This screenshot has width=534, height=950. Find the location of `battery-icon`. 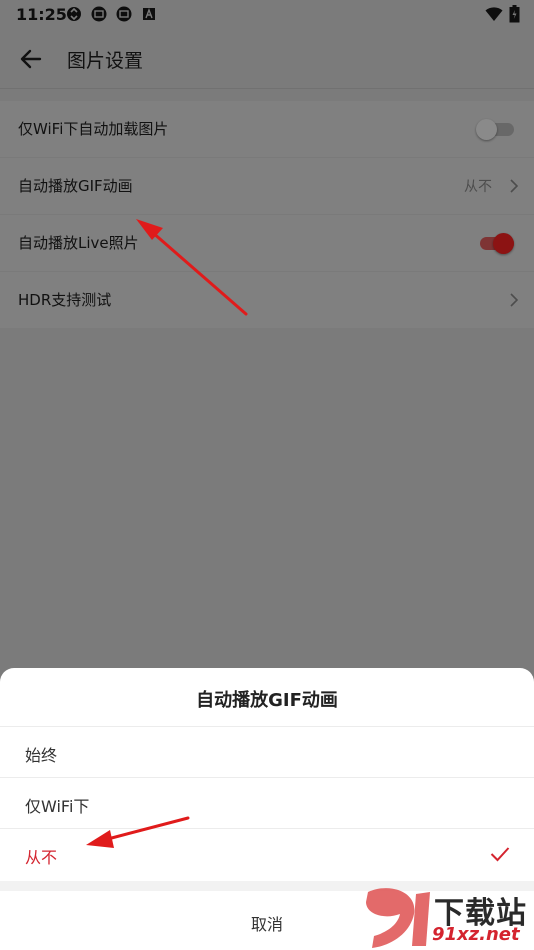

battery-icon is located at coordinates (514, 14).